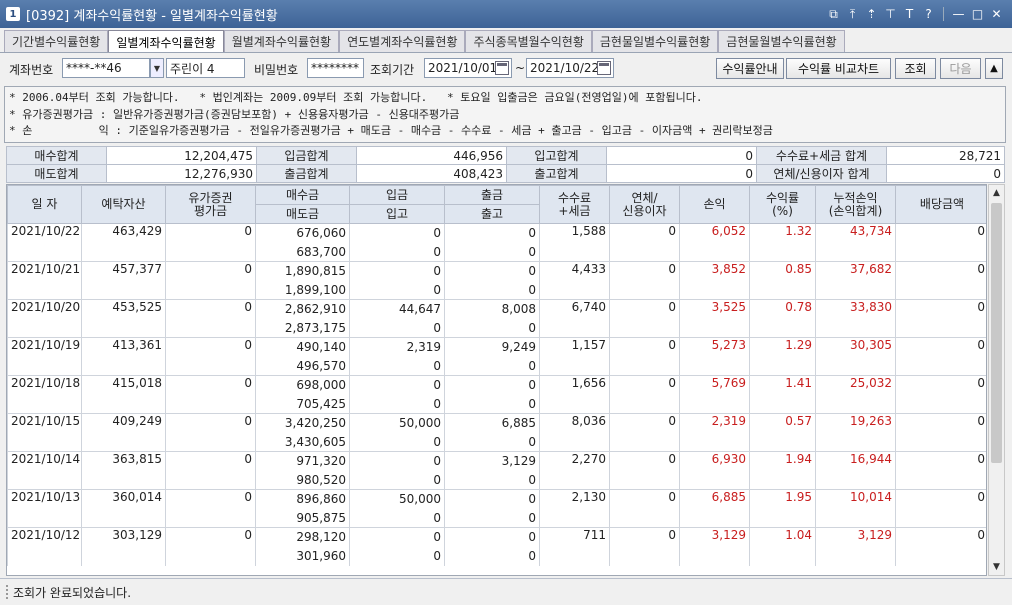 Image resolution: width=1012 pixels, height=605 pixels. What do you see at coordinates (855, 204) in the screenshot?
I see `header-cum-pnl: 누적손익 (손익합계)` at bounding box center [855, 204].